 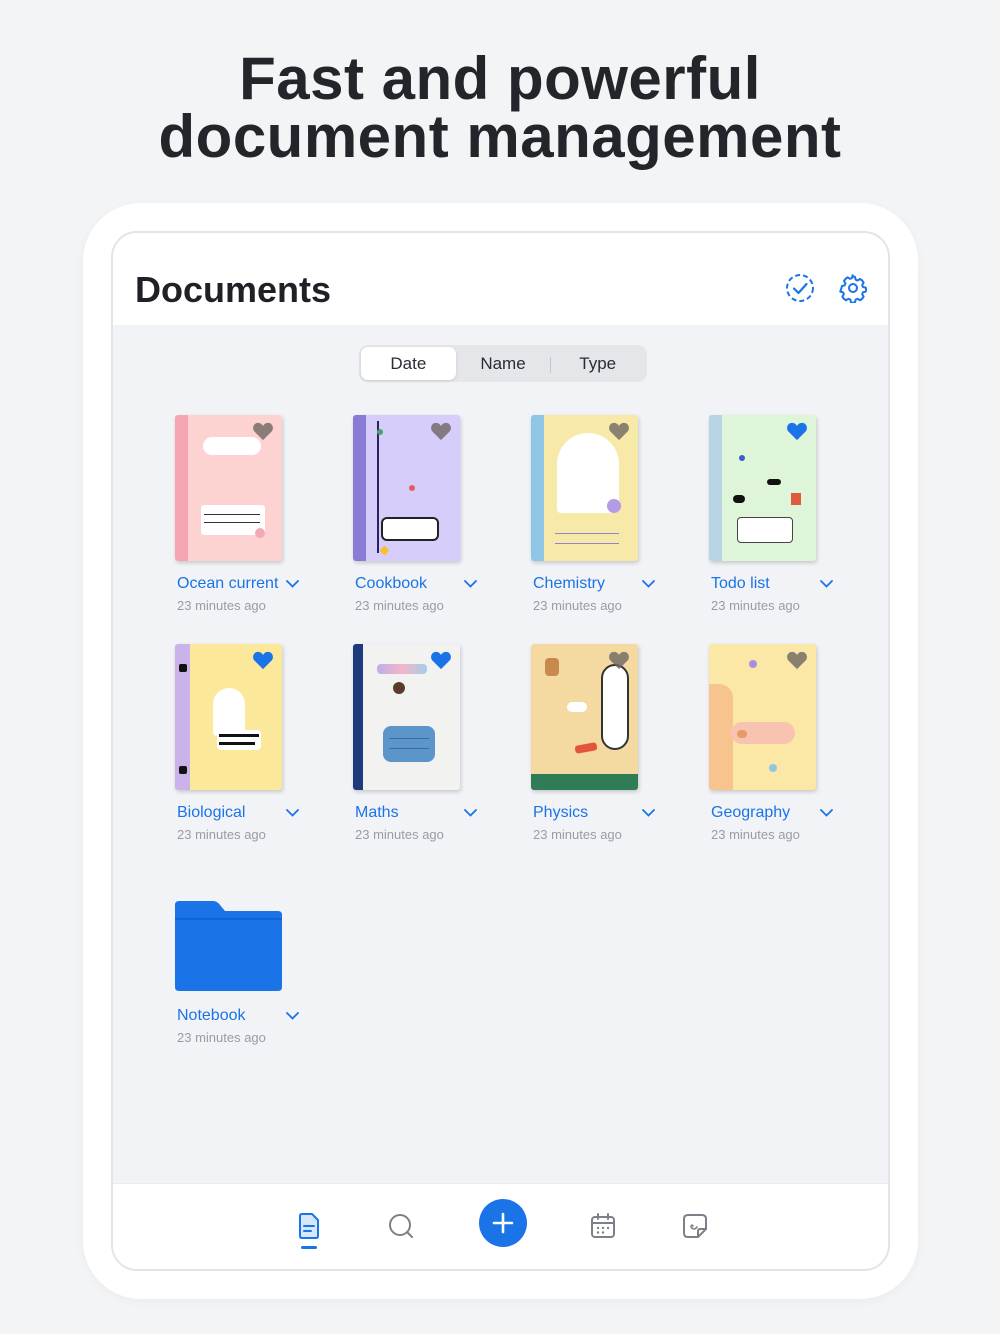 What do you see at coordinates (211, 813) in the screenshot?
I see `document-name: Biological` at bounding box center [211, 813].